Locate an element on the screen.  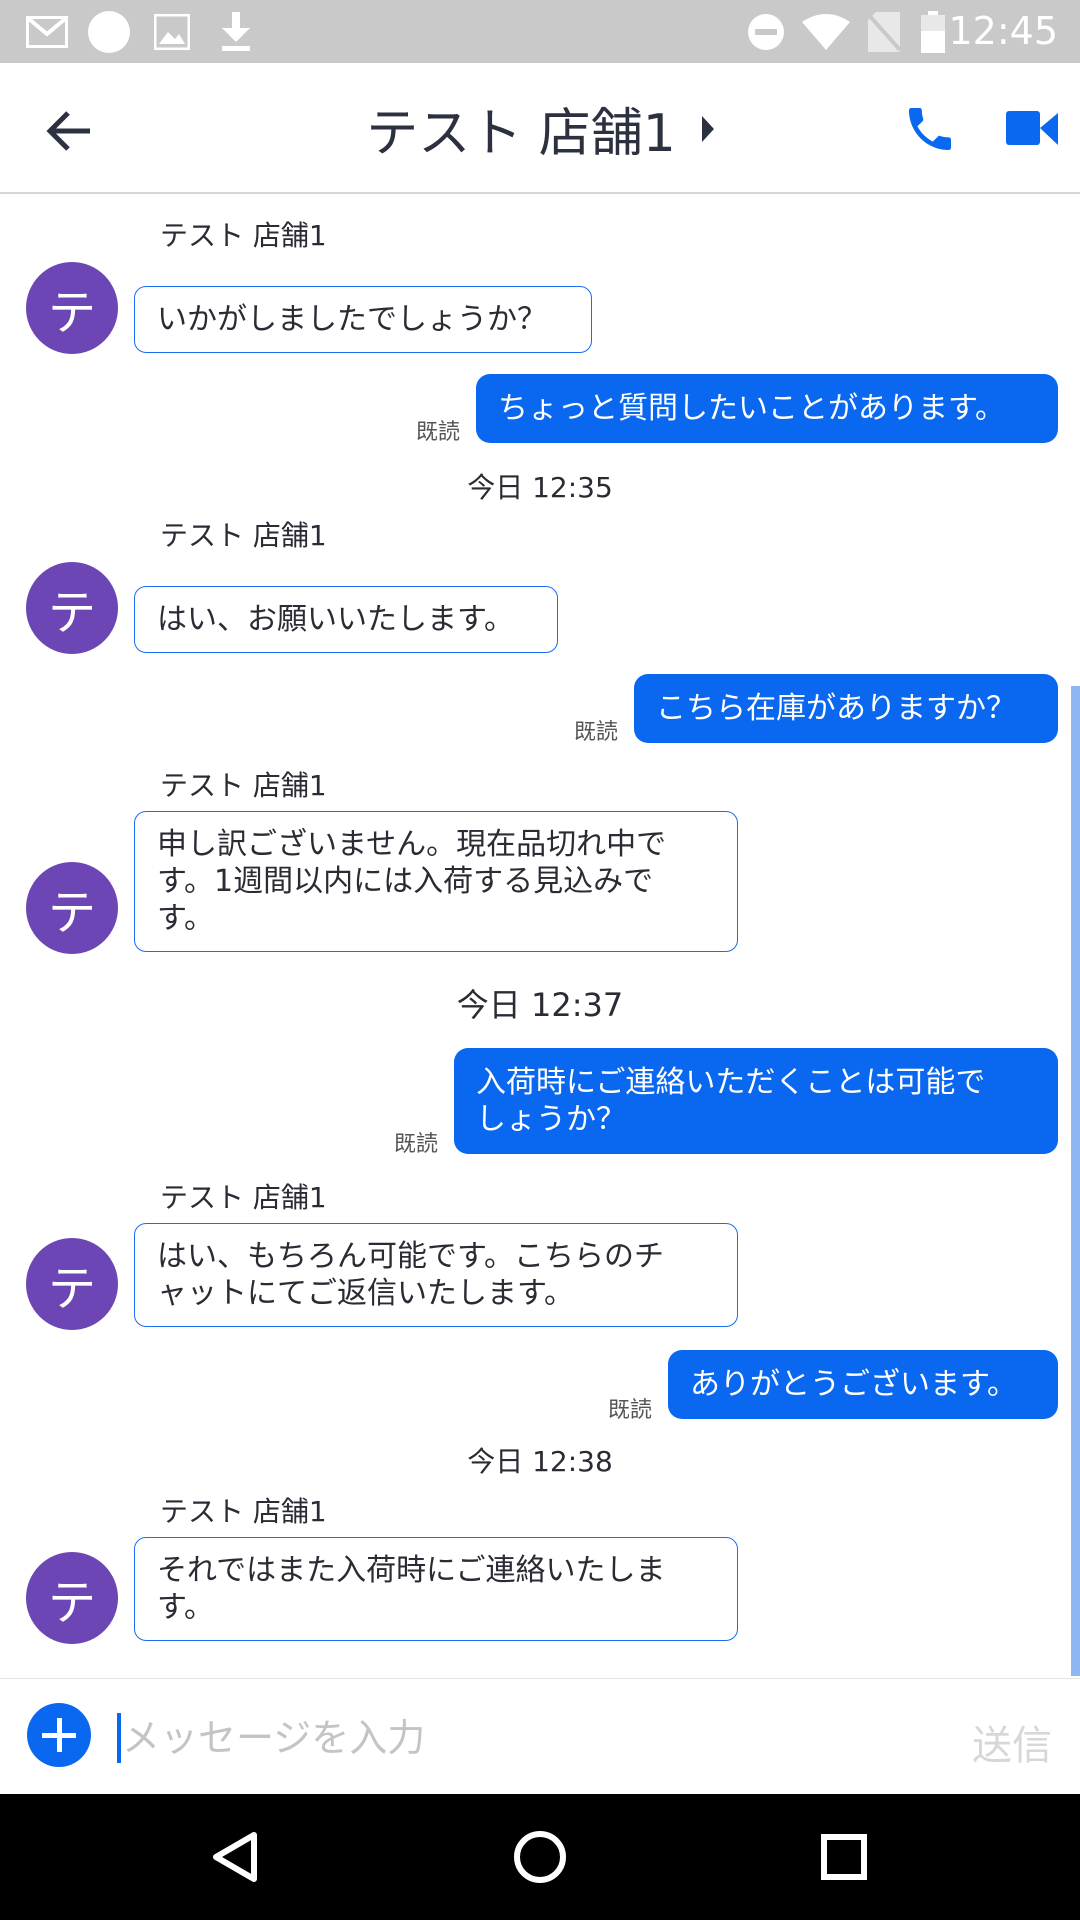
circle-icon is located at coordinates (109, 31).